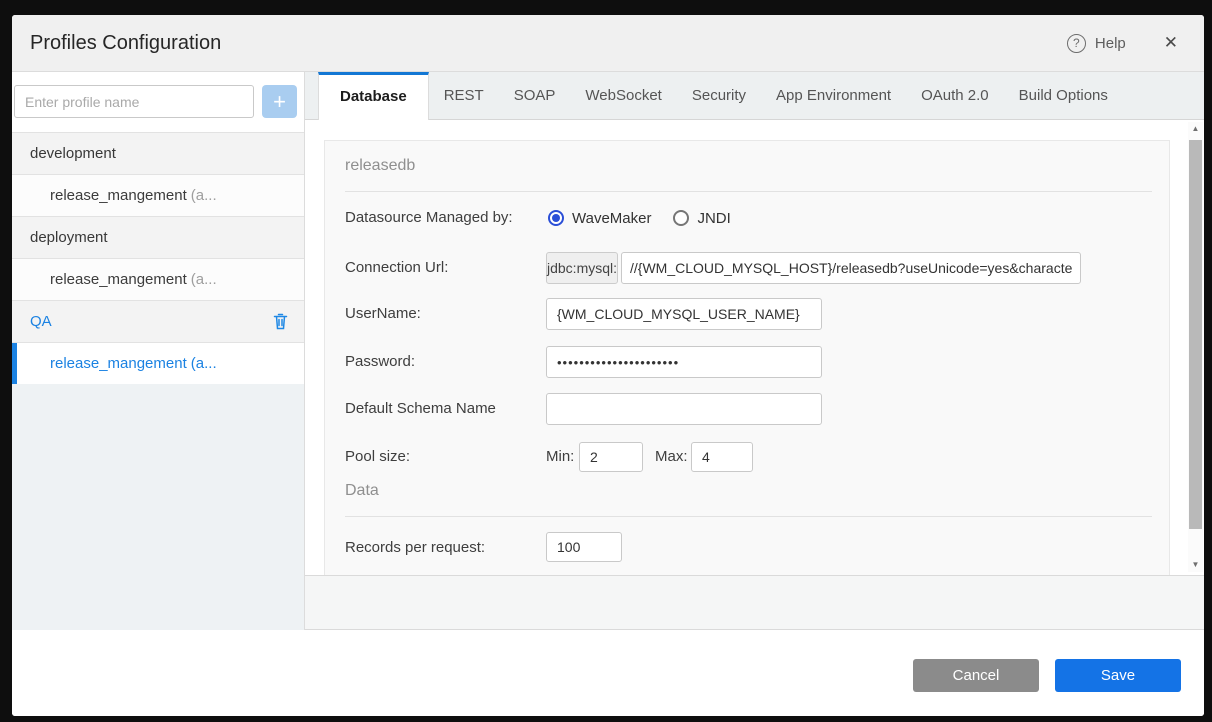 The image size is (1212, 722). I want to click on radio-selected-icon, so click(556, 218).